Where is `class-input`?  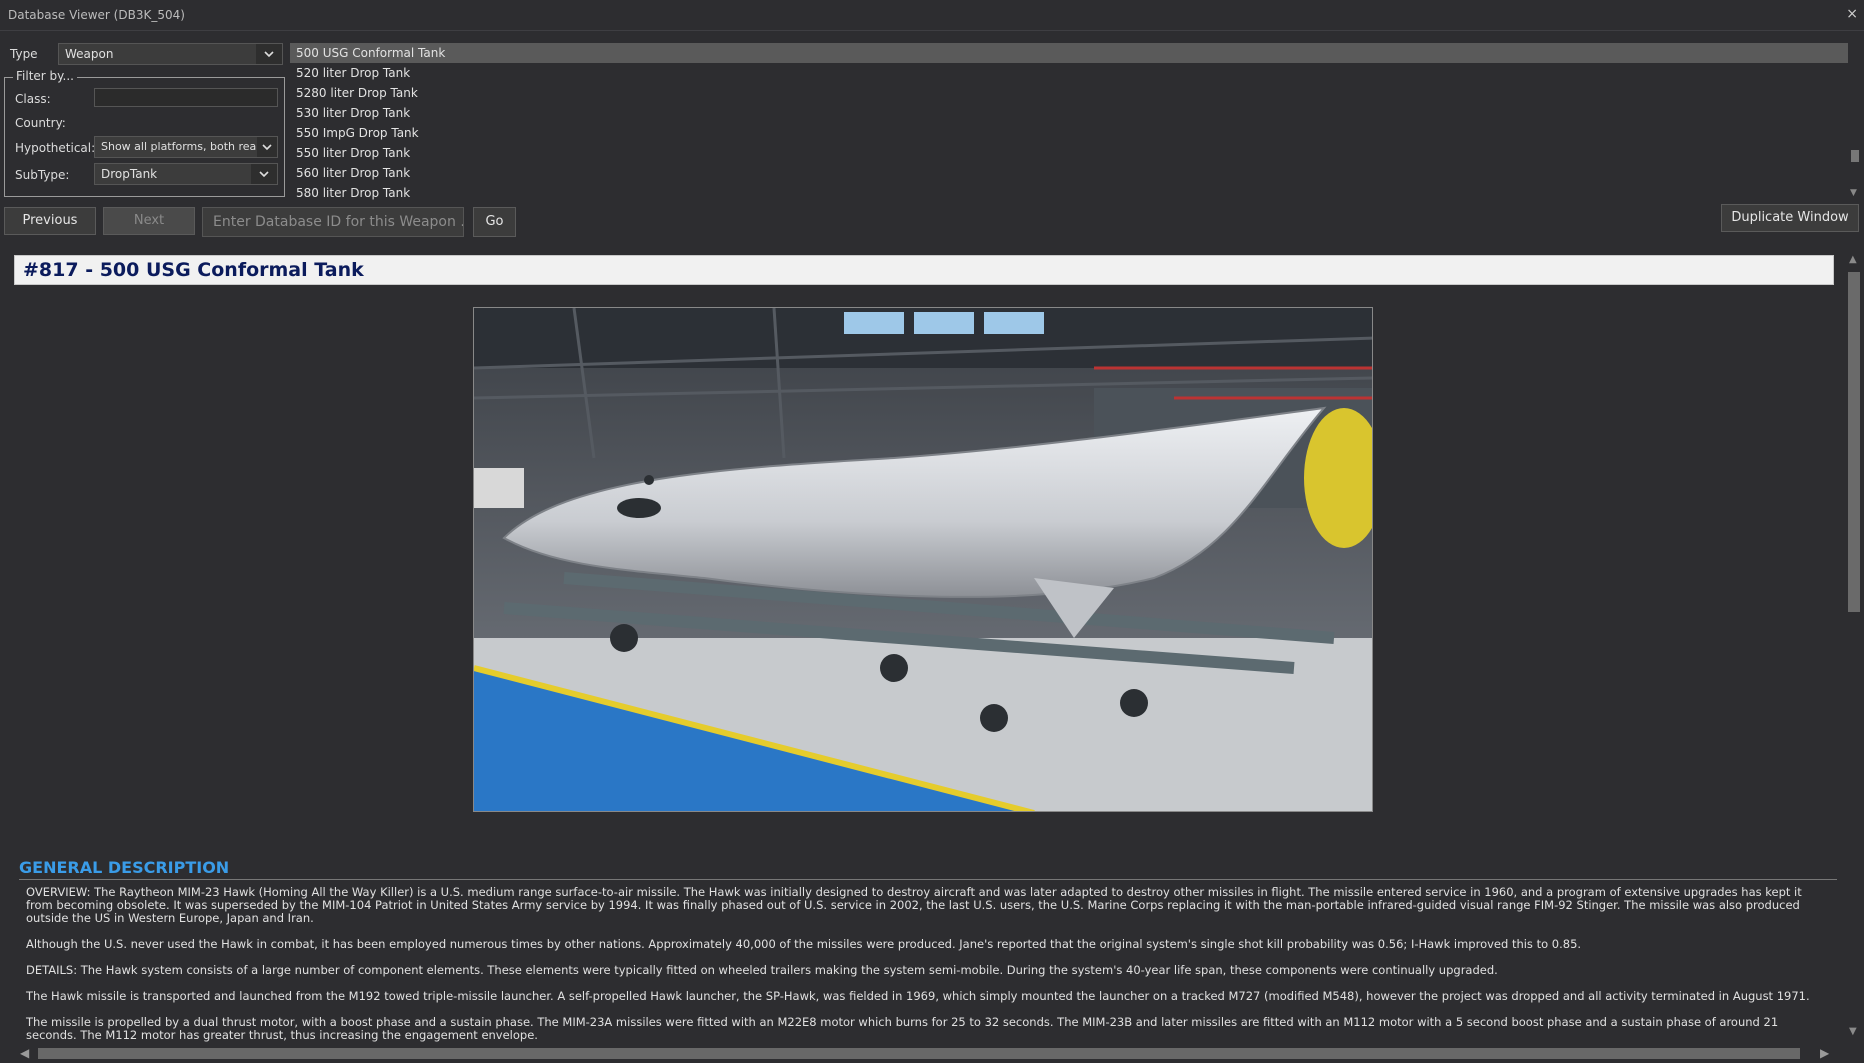
class-input is located at coordinates (186, 97).